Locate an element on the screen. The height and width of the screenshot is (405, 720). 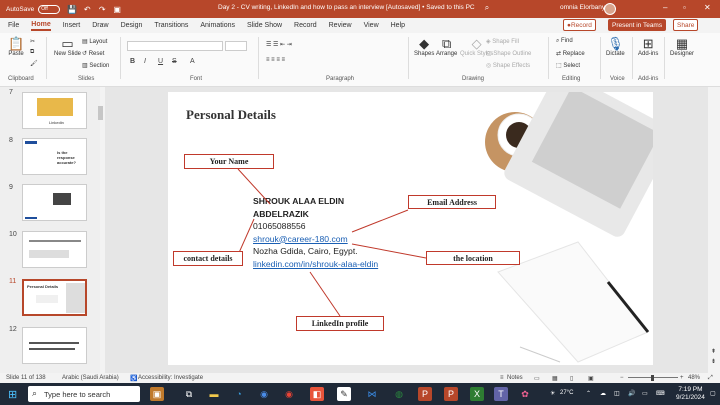
task-view-icon: ⧉ is located at coordinates (189, 394).